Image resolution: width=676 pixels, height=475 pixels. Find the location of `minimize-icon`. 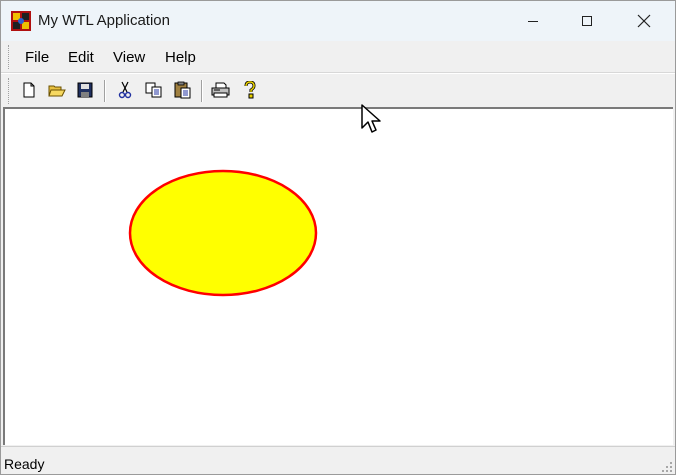

minimize-icon is located at coordinates (533, 21).